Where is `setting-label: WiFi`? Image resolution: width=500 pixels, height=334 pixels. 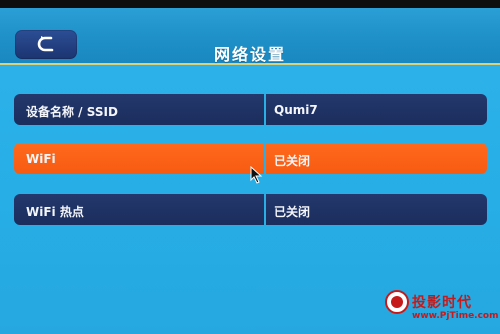
setting-label: WiFi is located at coordinates (41, 159).